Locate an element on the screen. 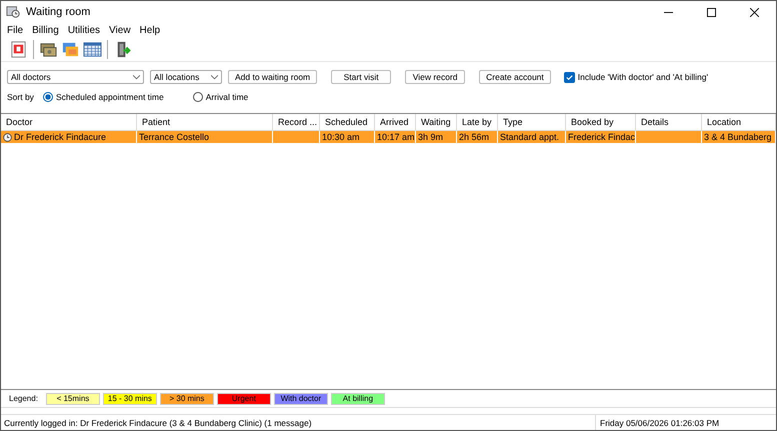 Image resolution: width=777 pixels, height=431 pixels. legend-swatch: < 15mins is located at coordinates (73, 398).